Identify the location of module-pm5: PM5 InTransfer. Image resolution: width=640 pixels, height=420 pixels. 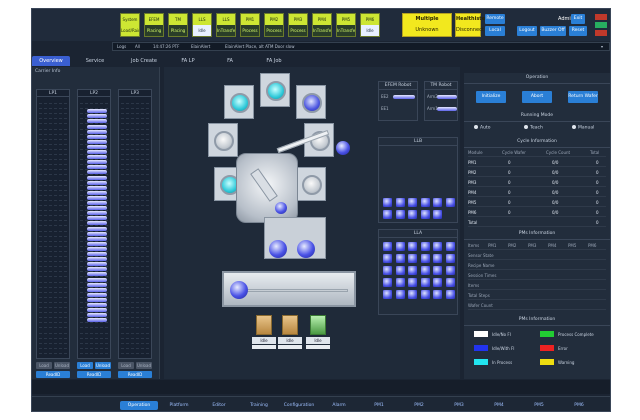
(346, 25).